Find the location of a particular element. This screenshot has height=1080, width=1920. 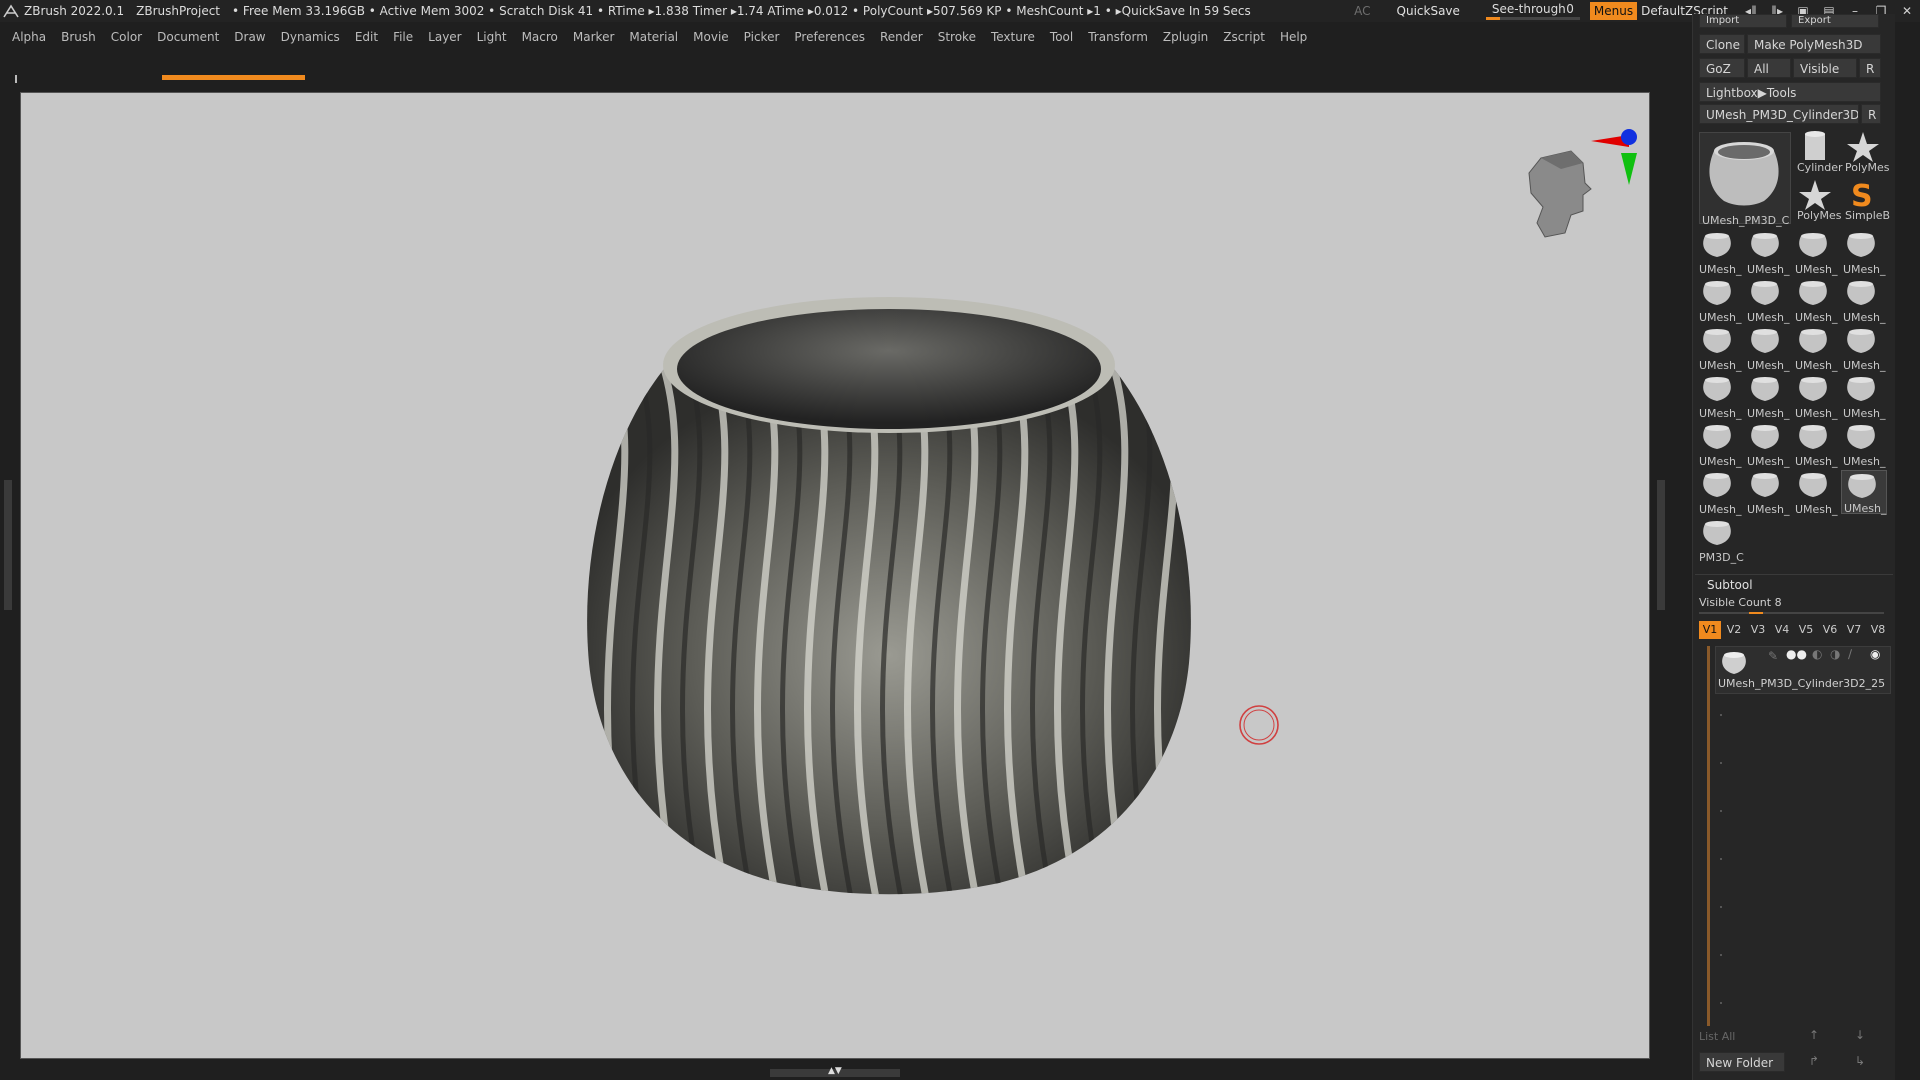

current-tool-thumbnail: UMesh_PM3D_C is located at coordinates (1745, 179).